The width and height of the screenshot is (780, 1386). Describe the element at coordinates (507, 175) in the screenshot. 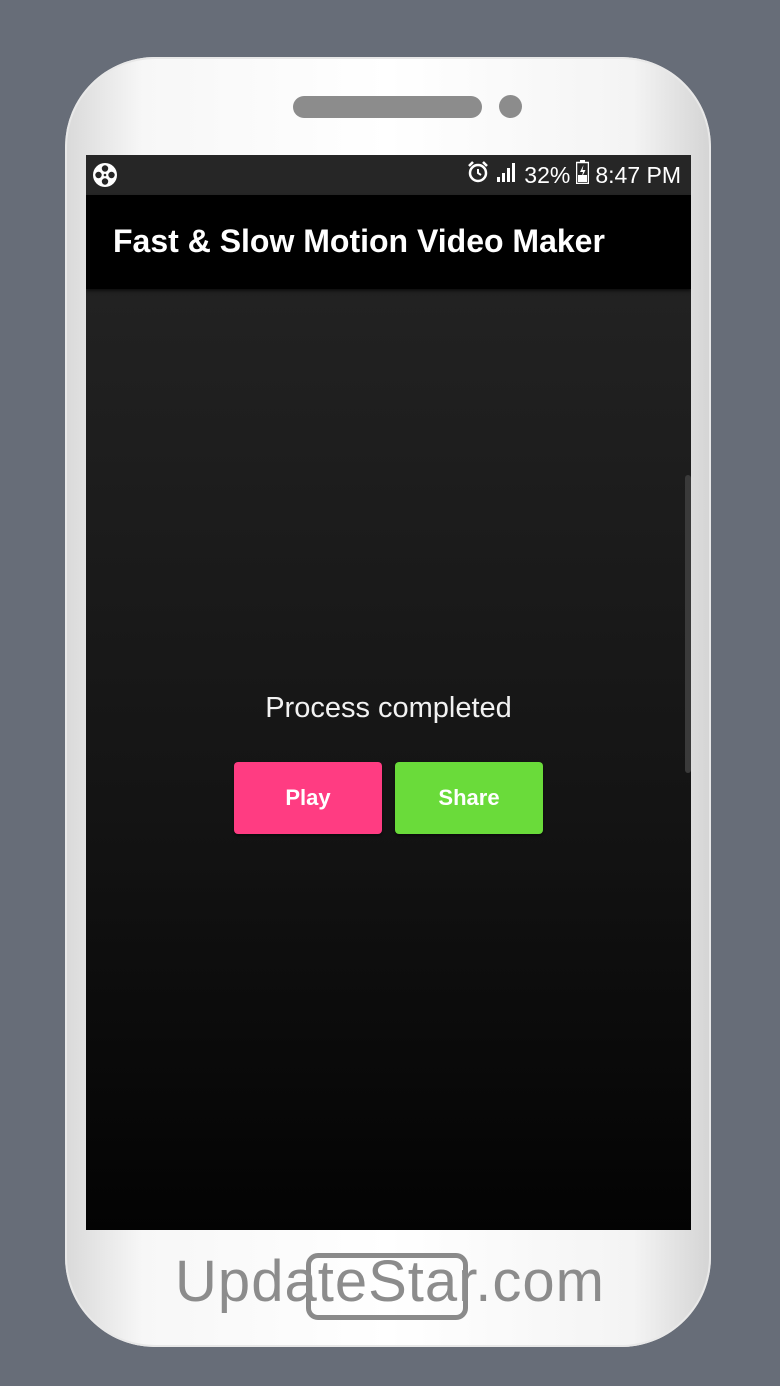

I see `signal-bars-icon` at that location.